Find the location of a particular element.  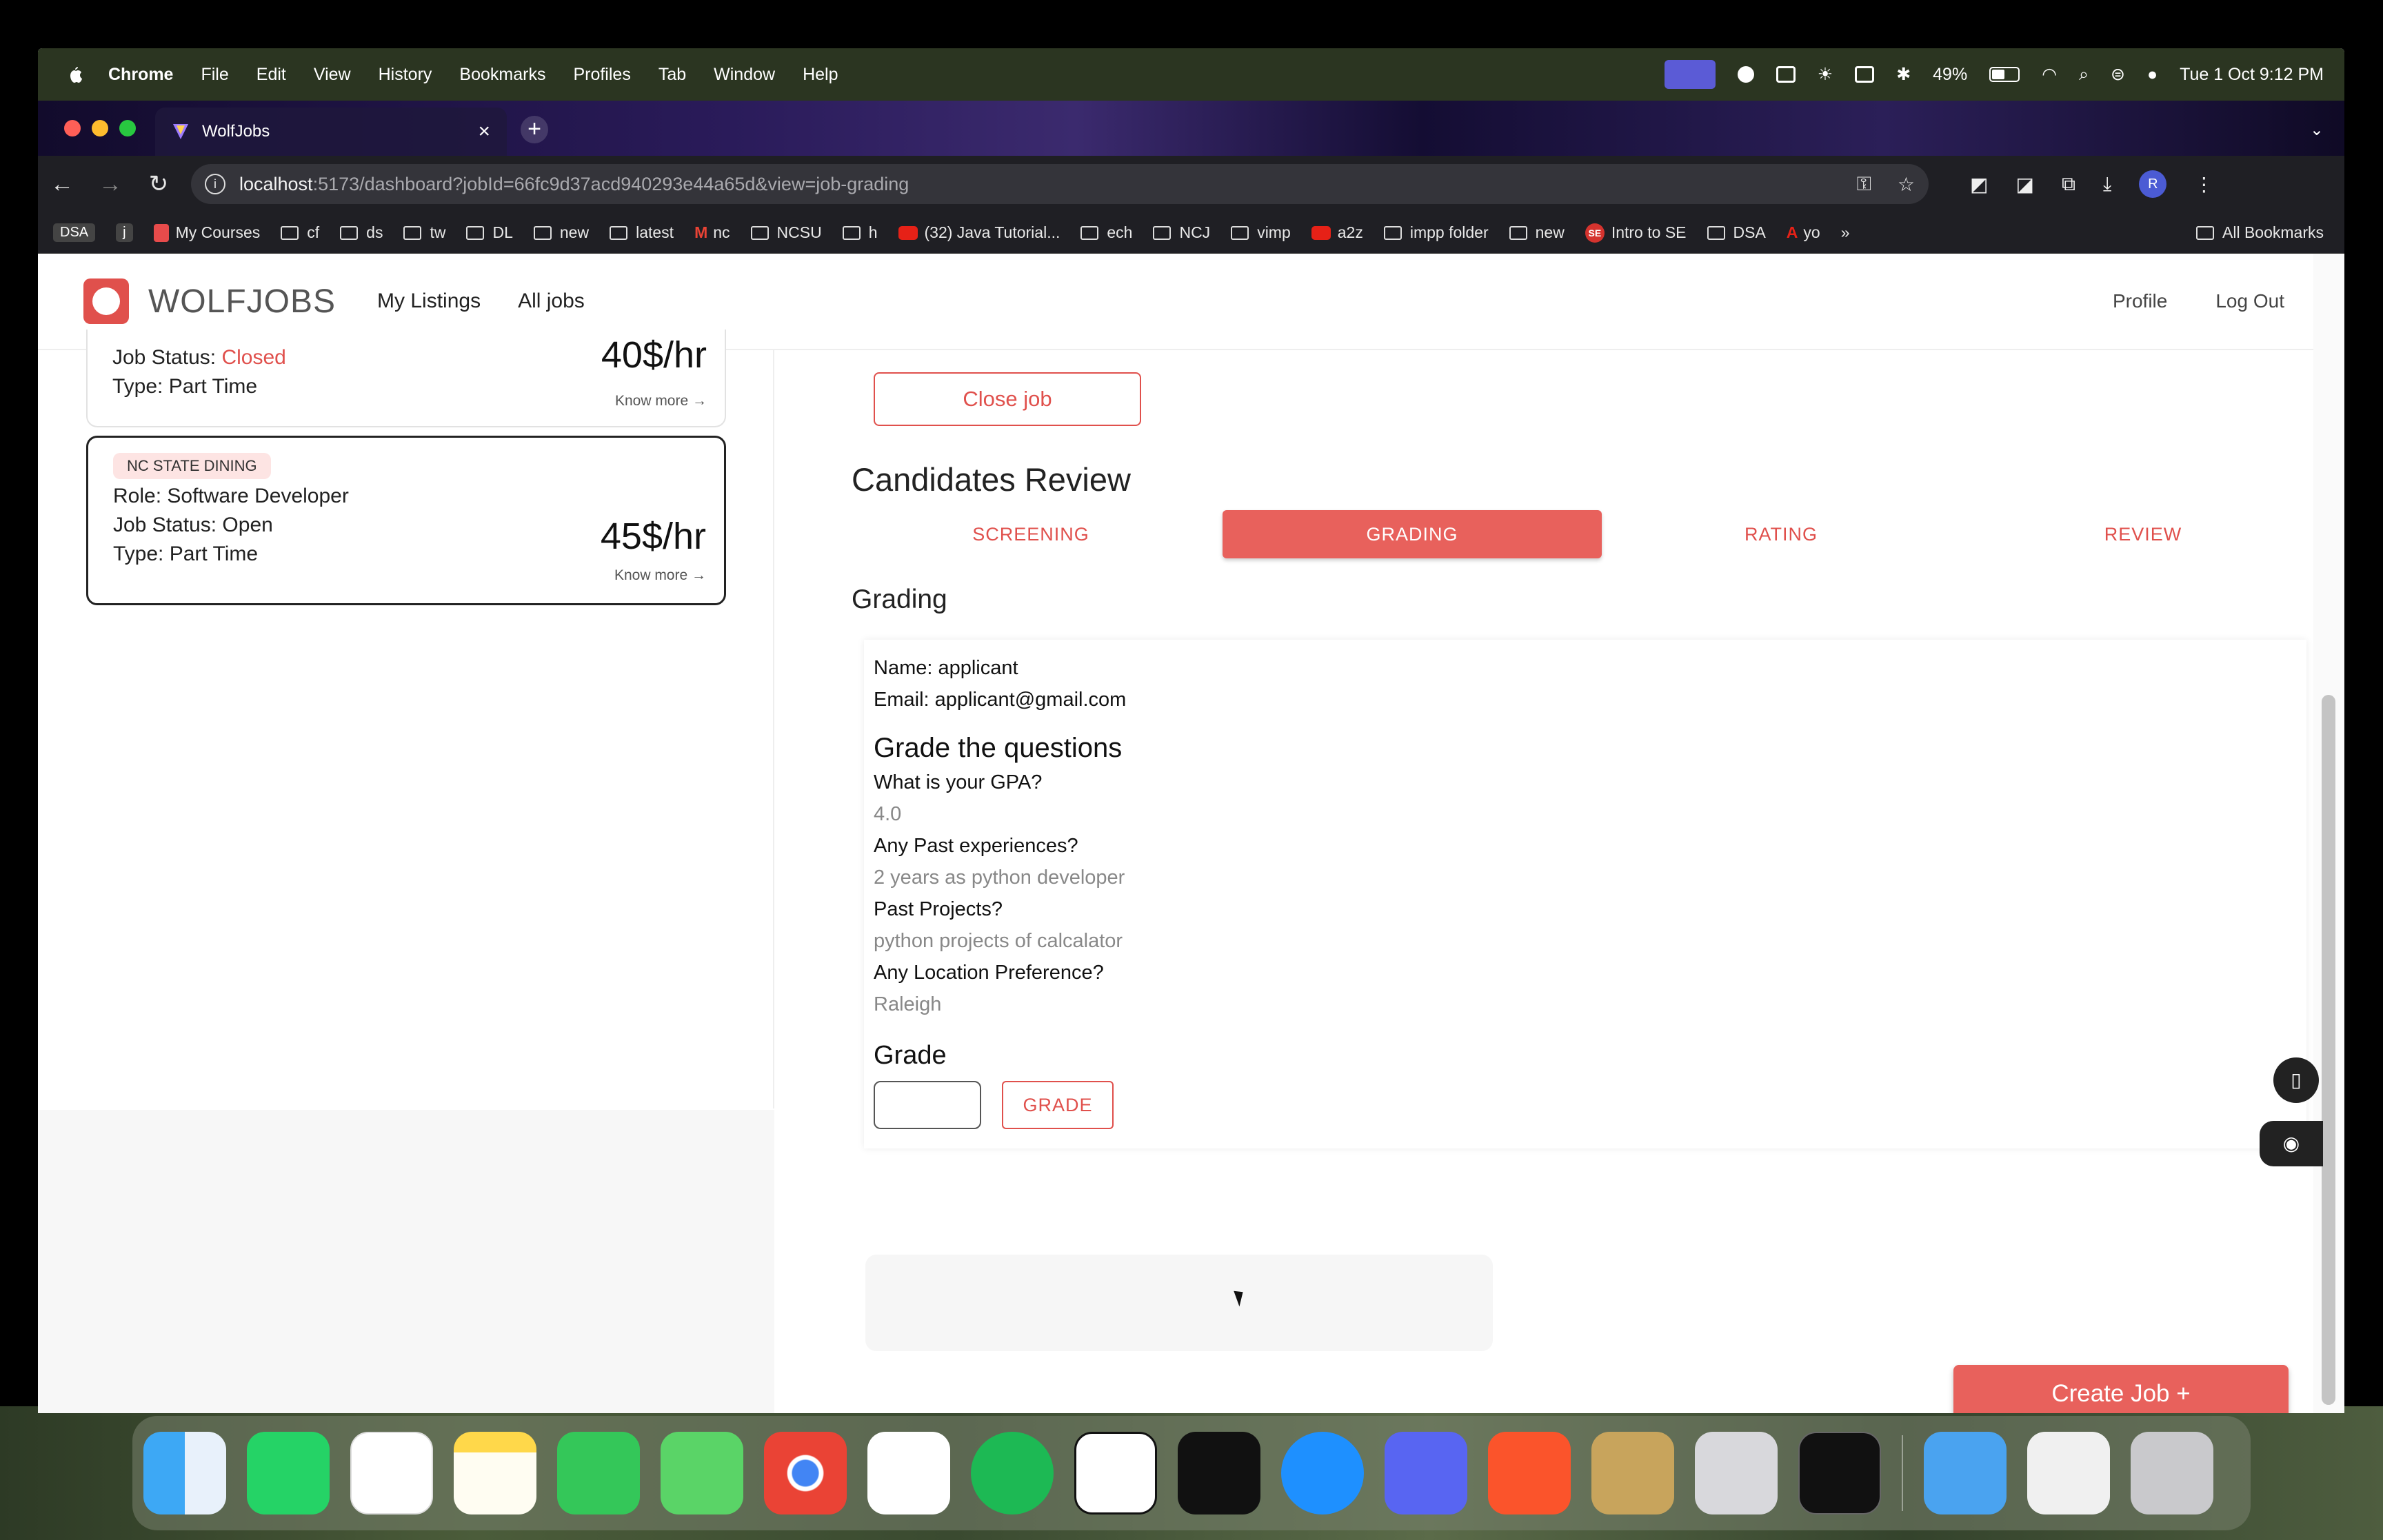

tab-search-chevron-icon: ⌄ is located at coordinates (2317, 130).